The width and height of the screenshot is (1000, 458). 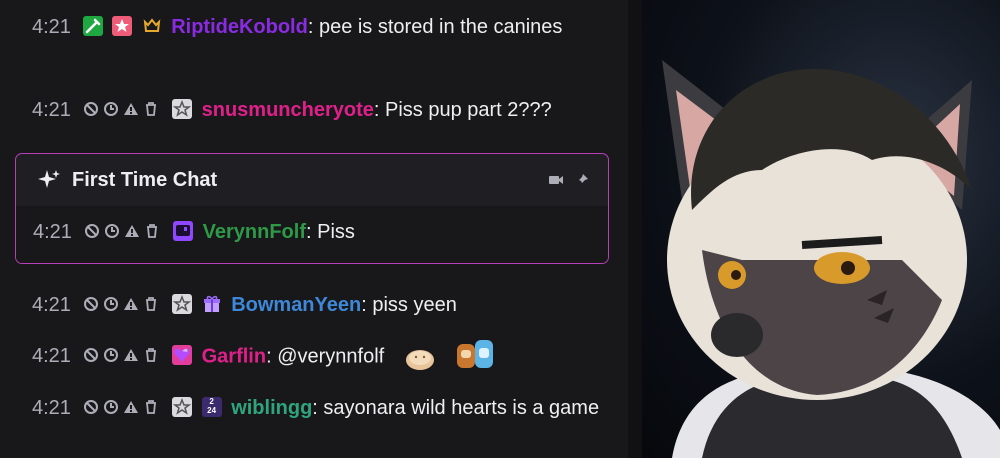 What do you see at coordinates (435, 27) in the screenshot?
I see `message-text: : pee is stored in the canines` at bounding box center [435, 27].